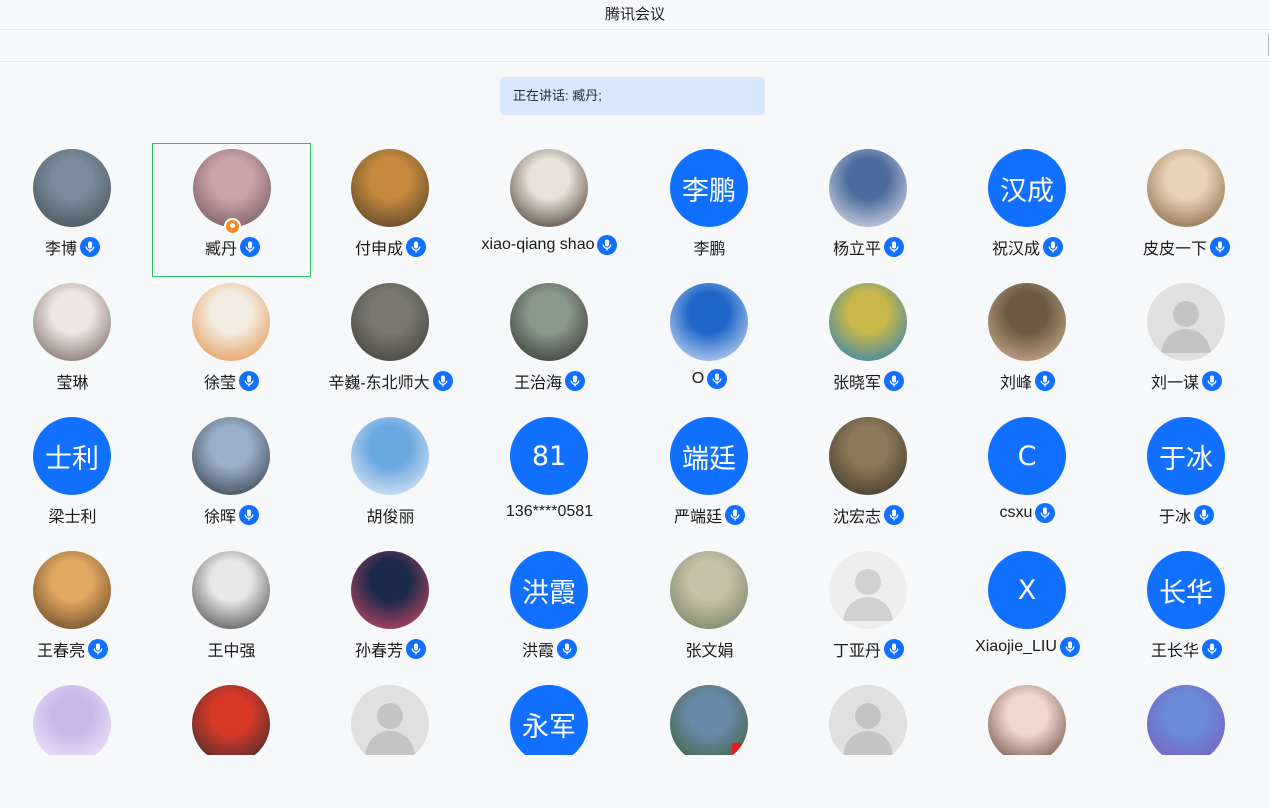 The image size is (1270, 808). Describe the element at coordinates (698, 378) in the screenshot. I see `participant-name: O` at that location.